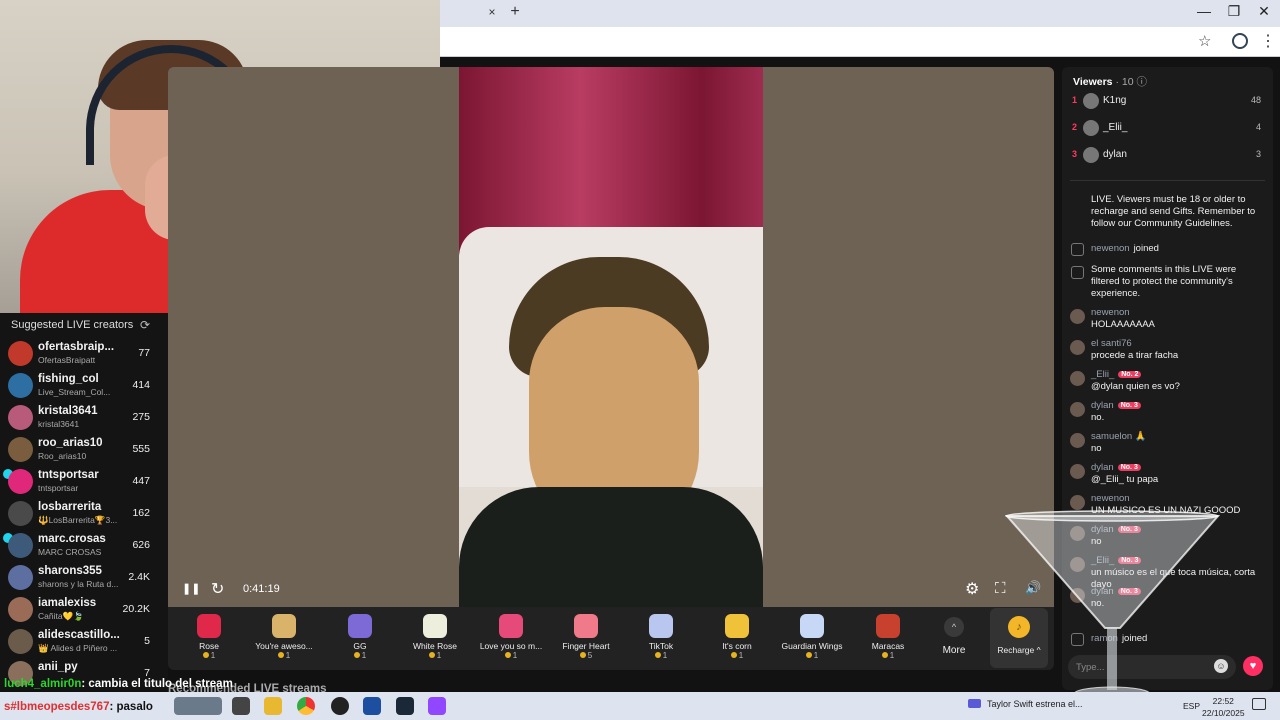  What do you see at coordinates (1167, 130) in the screenshot?
I see `viewer-row: 2 _Elii_ 4` at bounding box center [1167, 130].